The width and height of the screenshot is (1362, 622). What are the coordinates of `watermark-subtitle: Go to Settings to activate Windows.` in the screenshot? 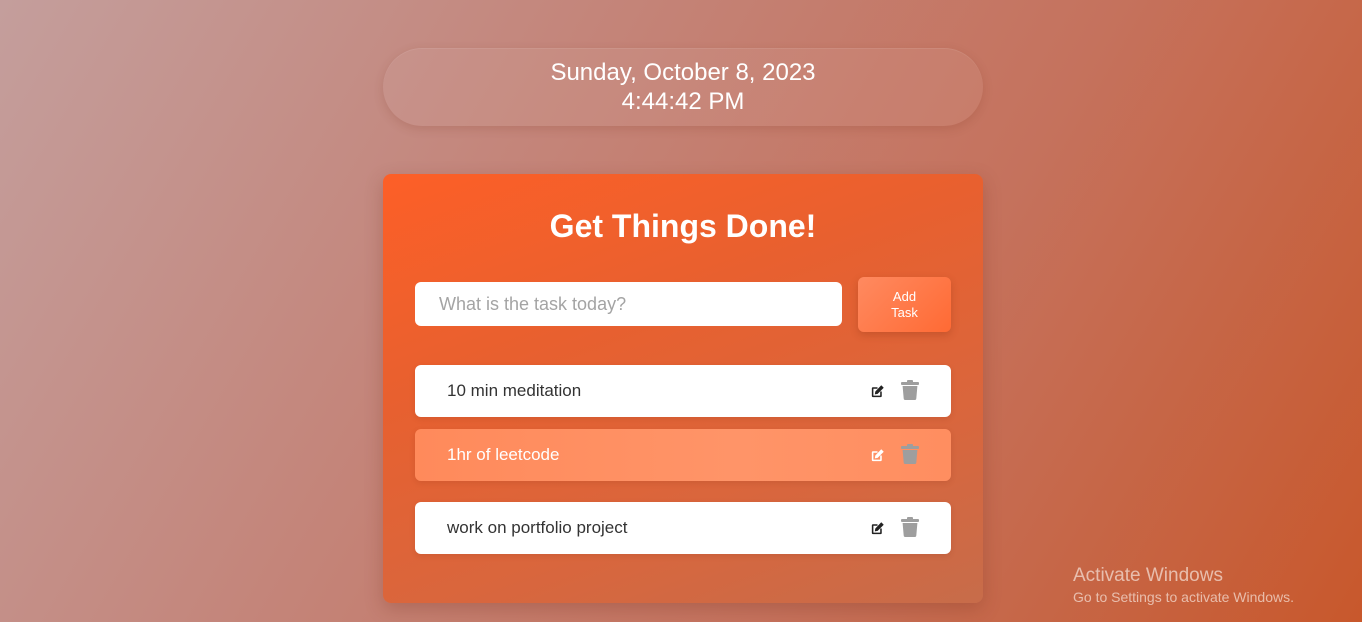 It's located at (1183, 597).